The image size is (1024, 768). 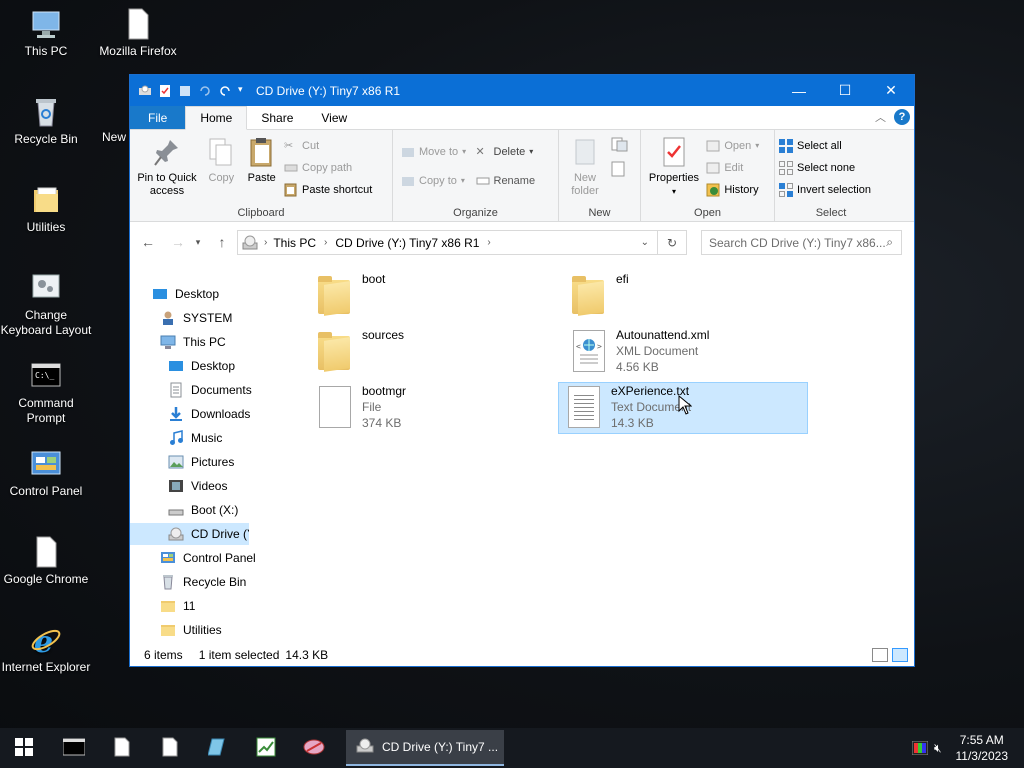 I want to click on nav-item-11: 11, so click(x=223, y=606).